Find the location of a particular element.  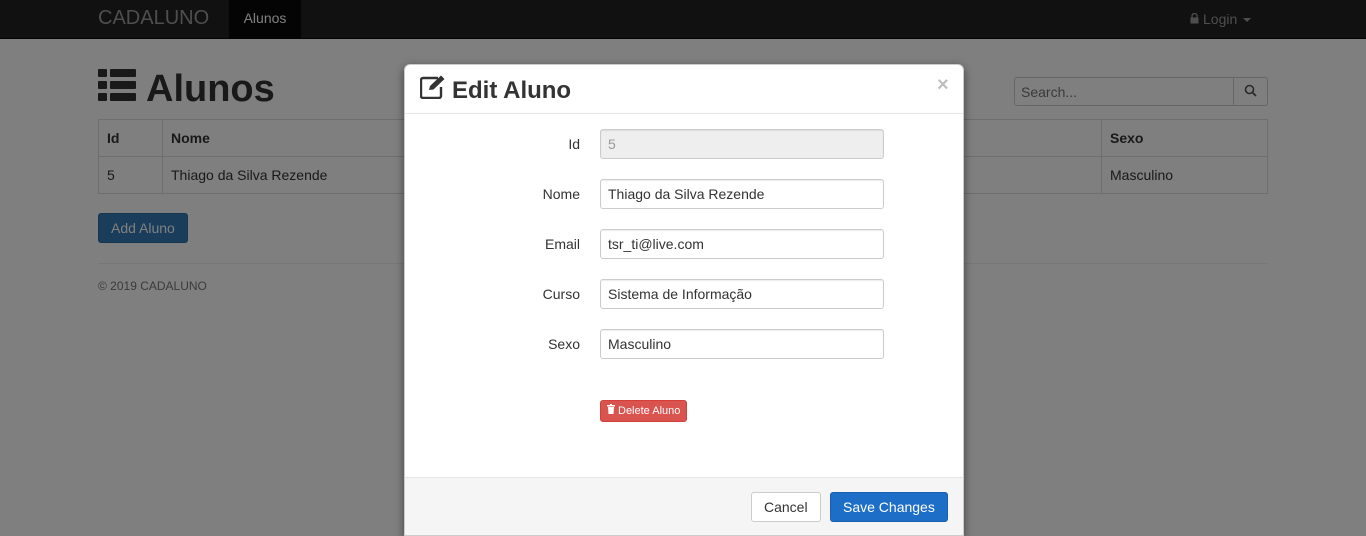

form-row-id: Id is located at coordinates (684, 144).